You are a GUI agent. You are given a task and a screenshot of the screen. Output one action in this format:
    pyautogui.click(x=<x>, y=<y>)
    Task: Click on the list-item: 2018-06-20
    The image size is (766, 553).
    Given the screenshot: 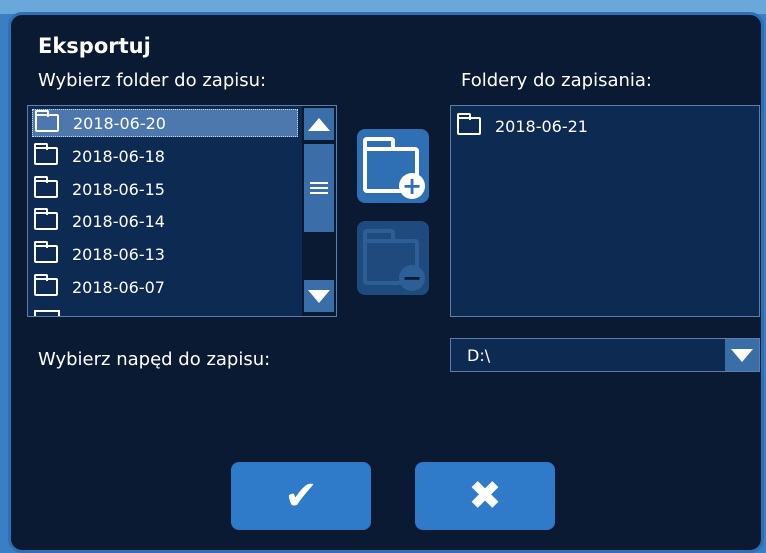 What is the action you would take?
    pyautogui.click(x=165, y=123)
    